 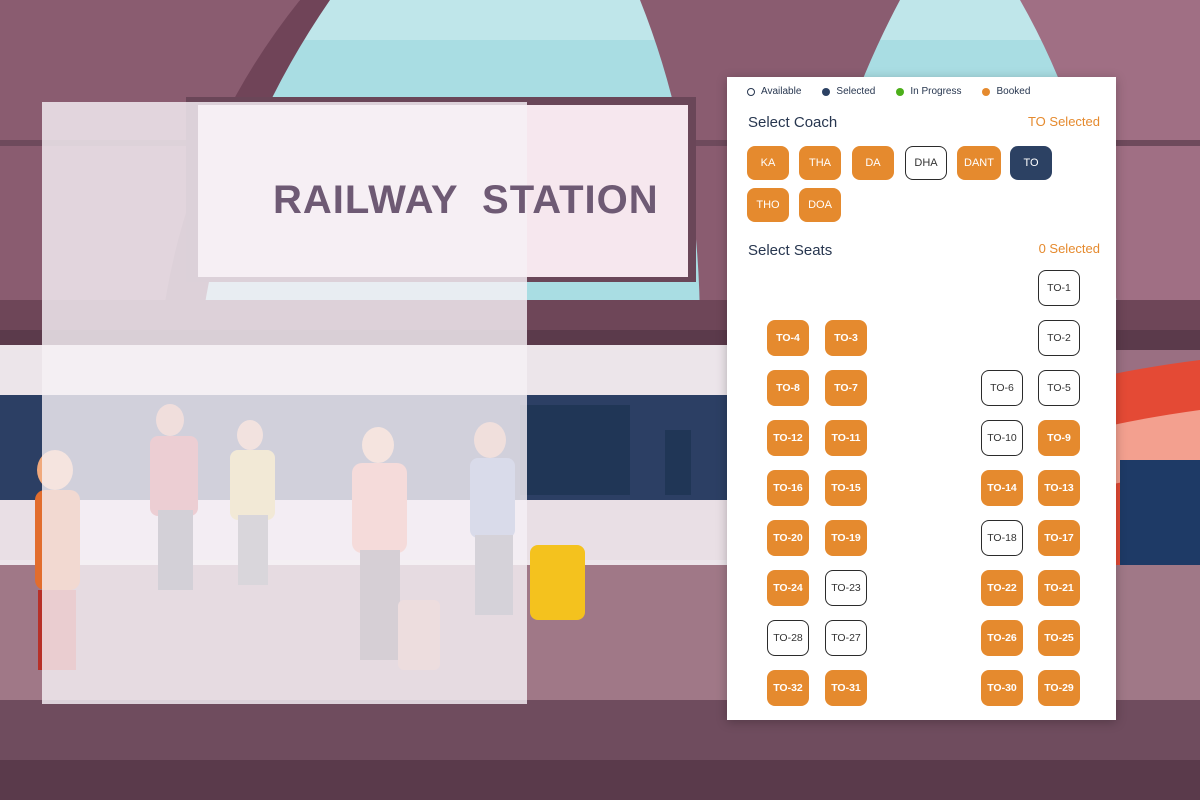 What do you see at coordinates (1059, 688) in the screenshot?
I see `seat-to-29: TO-29` at bounding box center [1059, 688].